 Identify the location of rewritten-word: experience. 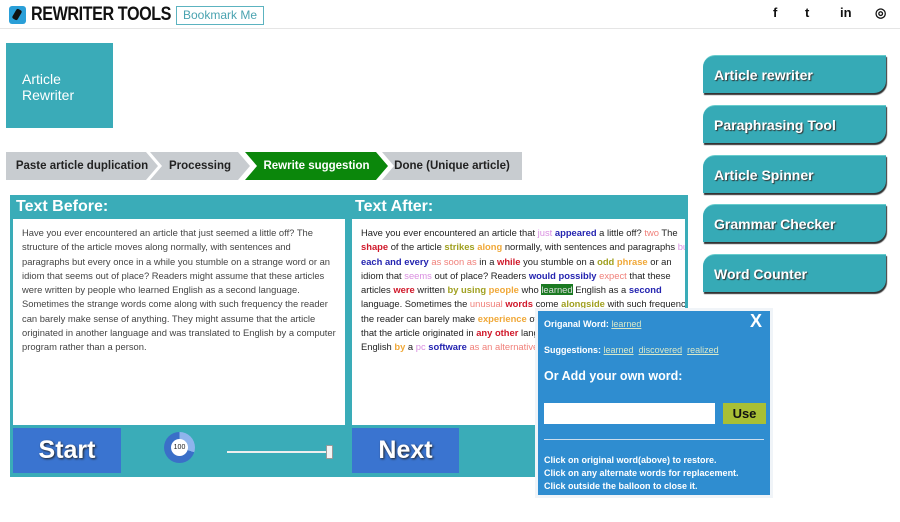
(502, 318).